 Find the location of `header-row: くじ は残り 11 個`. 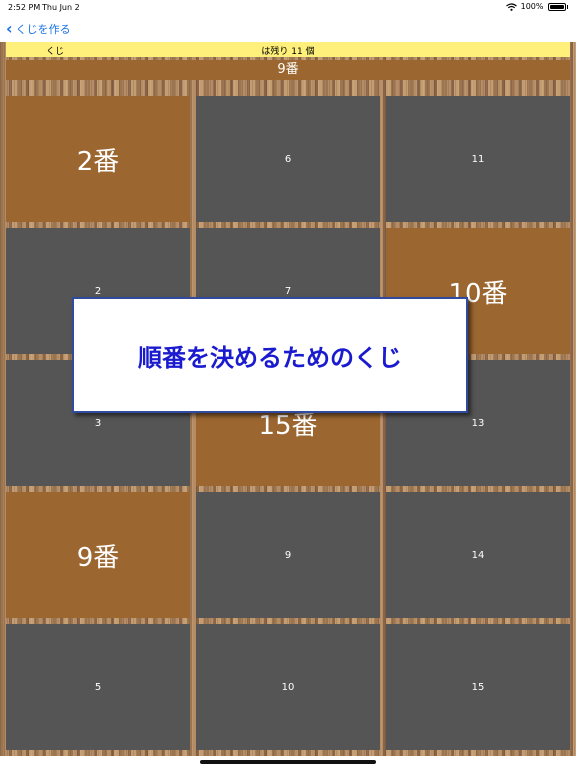

header-row: くじ は残り 11 個 is located at coordinates (288, 49).